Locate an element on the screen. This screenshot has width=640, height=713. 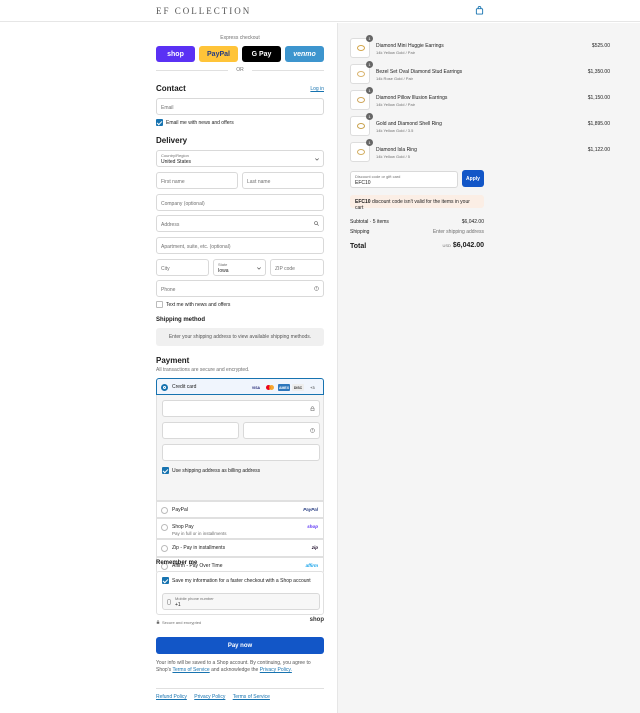
shop-pay-logo: shop is located at coordinates (312, 526).